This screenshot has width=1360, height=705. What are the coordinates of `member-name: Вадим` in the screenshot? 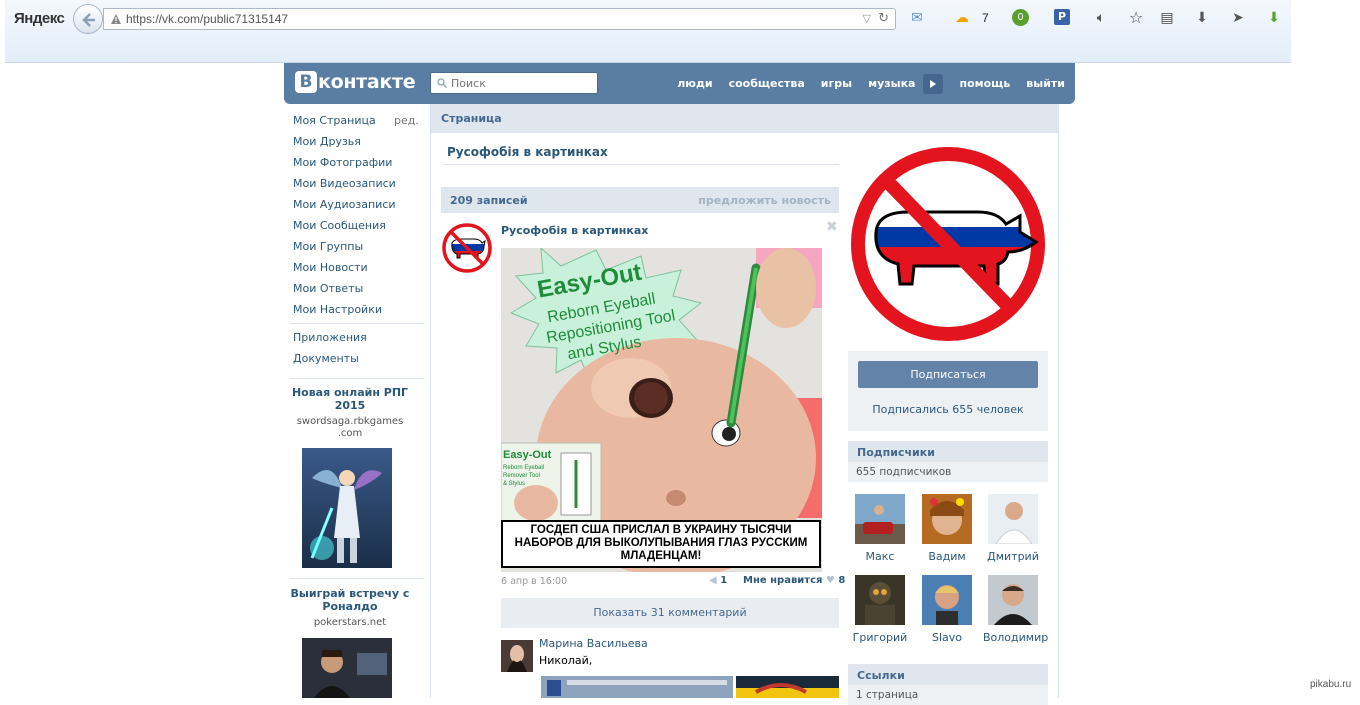 It's located at (947, 556).